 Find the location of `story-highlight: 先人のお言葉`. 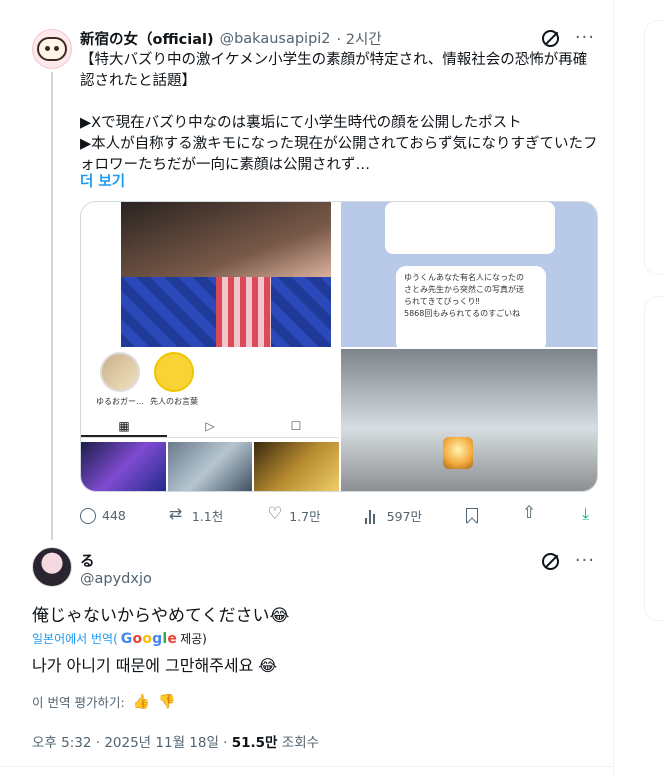

story-highlight: 先人のお言葉 is located at coordinates (174, 379).